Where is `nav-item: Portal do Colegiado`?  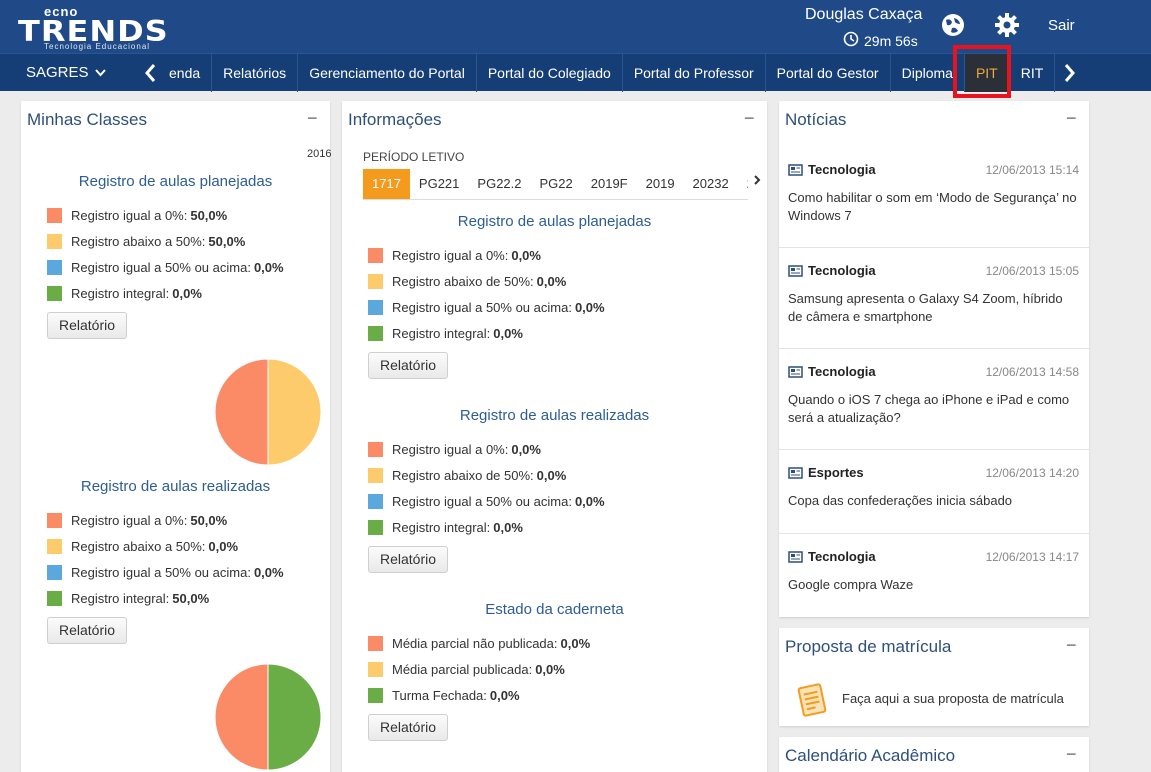 nav-item: Portal do Colegiado is located at coordinates (550, 73).